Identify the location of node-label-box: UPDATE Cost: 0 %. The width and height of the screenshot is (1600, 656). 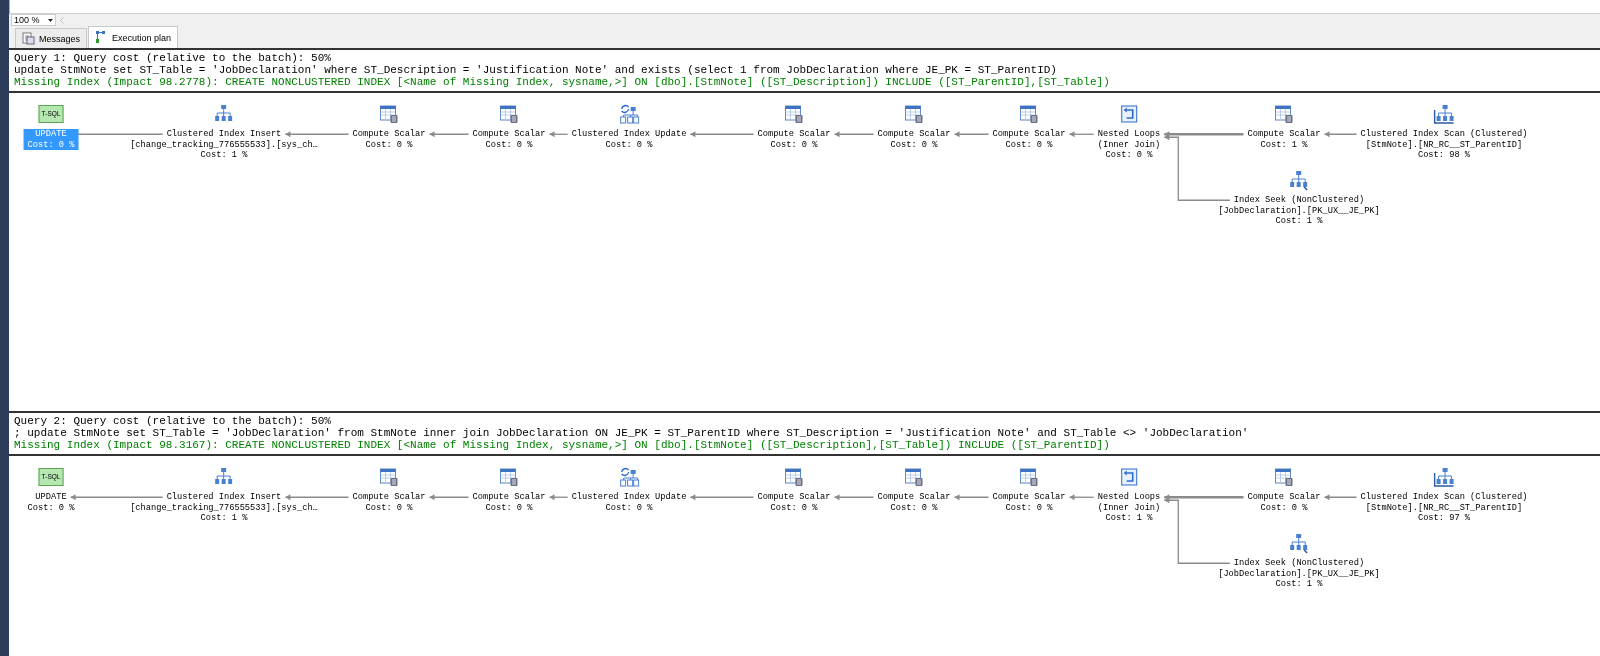
(51, 502).